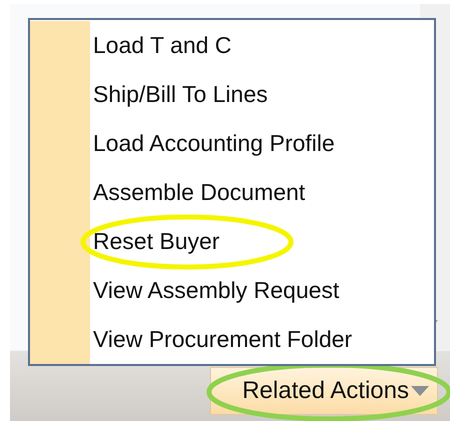 The height and width of the screenshot is (421, 450). What do you see at coordinates (262, 192) in the screenshot?
I see `menu-item: Assemble Document` at bounding box center [262, 192].